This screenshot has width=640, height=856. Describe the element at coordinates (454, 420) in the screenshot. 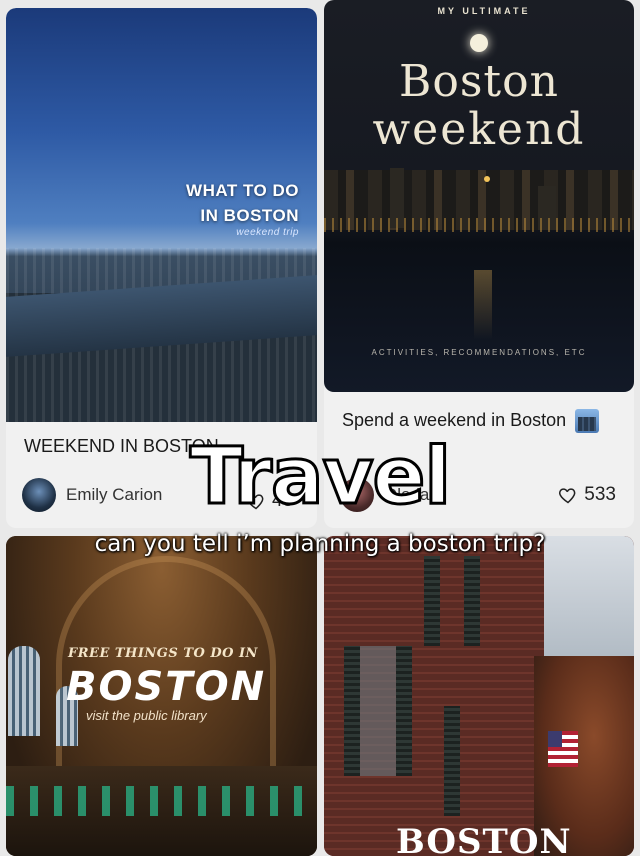

I see `caption-text: Spend a weekend in Boston` at that location.